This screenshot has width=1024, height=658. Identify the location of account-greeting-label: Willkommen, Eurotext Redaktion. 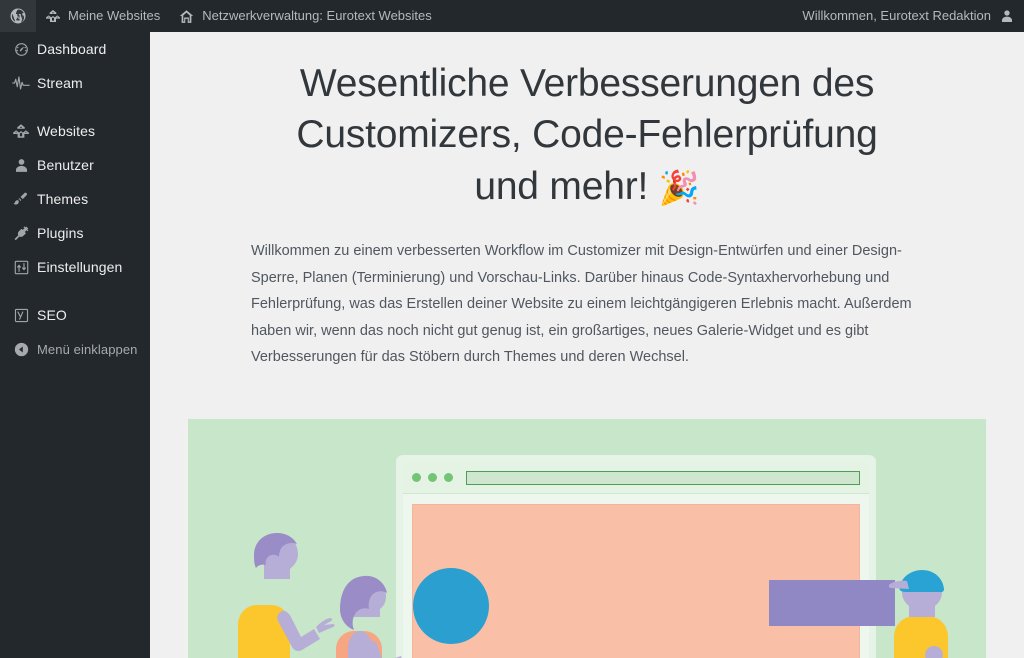
(896, 15).